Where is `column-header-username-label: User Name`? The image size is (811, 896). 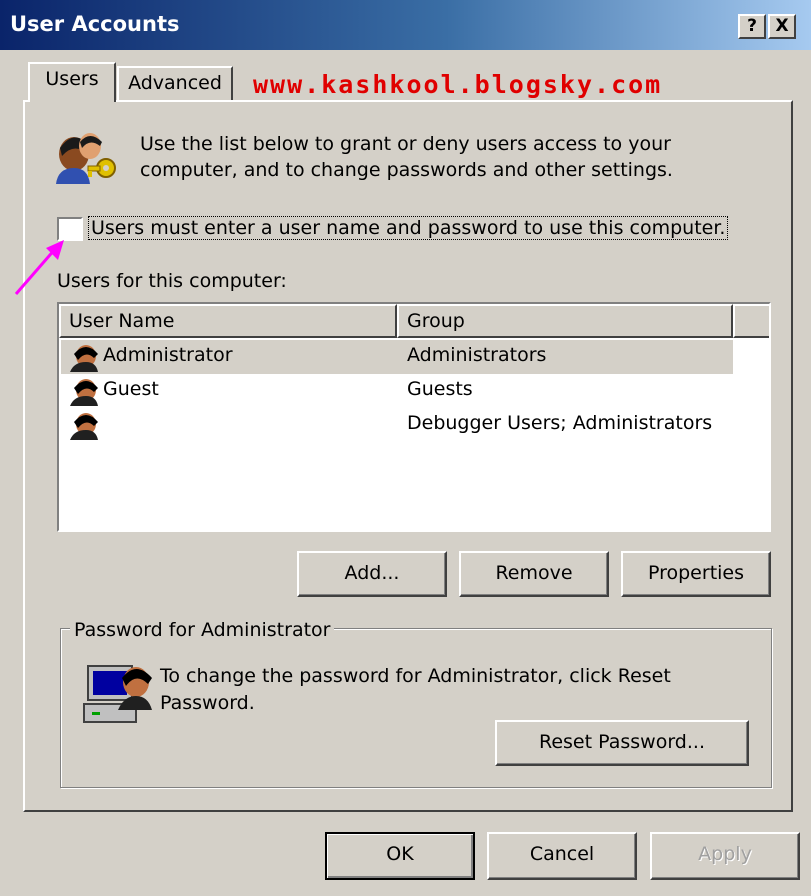
column-header-username-label: User Name is located at coordinates (122, 321).